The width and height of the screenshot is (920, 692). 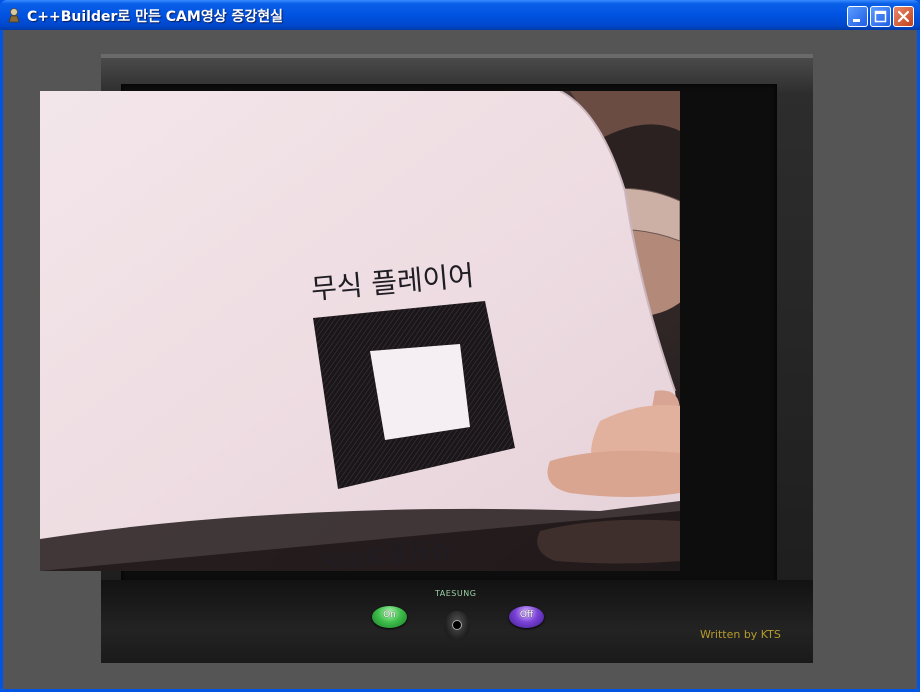 I want to click on minimize-button, so click(x=857, y=16).